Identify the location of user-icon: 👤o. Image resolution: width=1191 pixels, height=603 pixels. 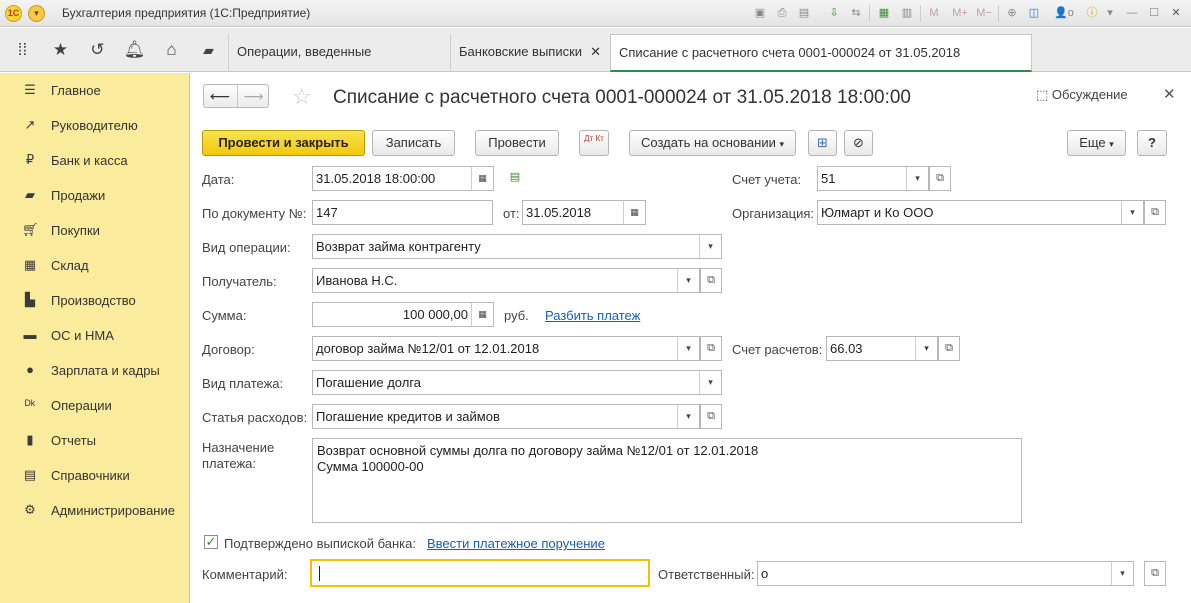
(1064, 13).